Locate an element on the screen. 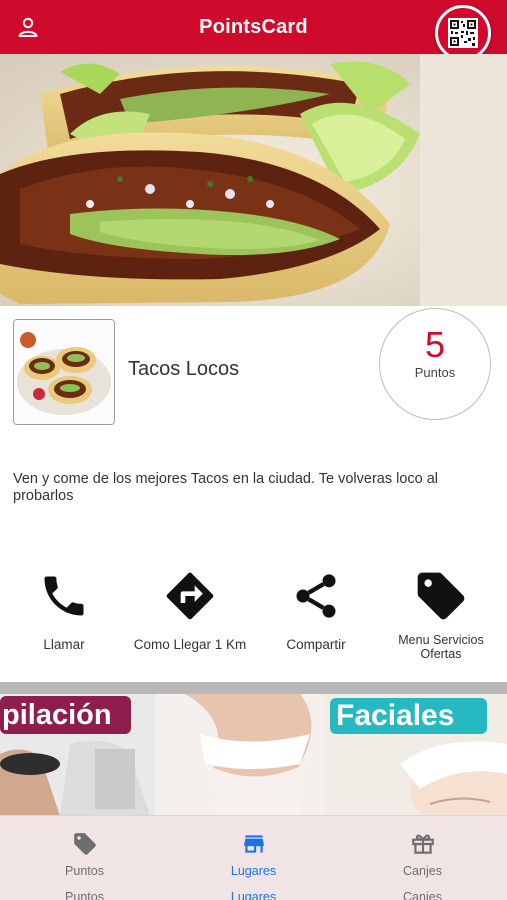 The image size is (507, 900). share-icon is located at coordinates (316, 596).